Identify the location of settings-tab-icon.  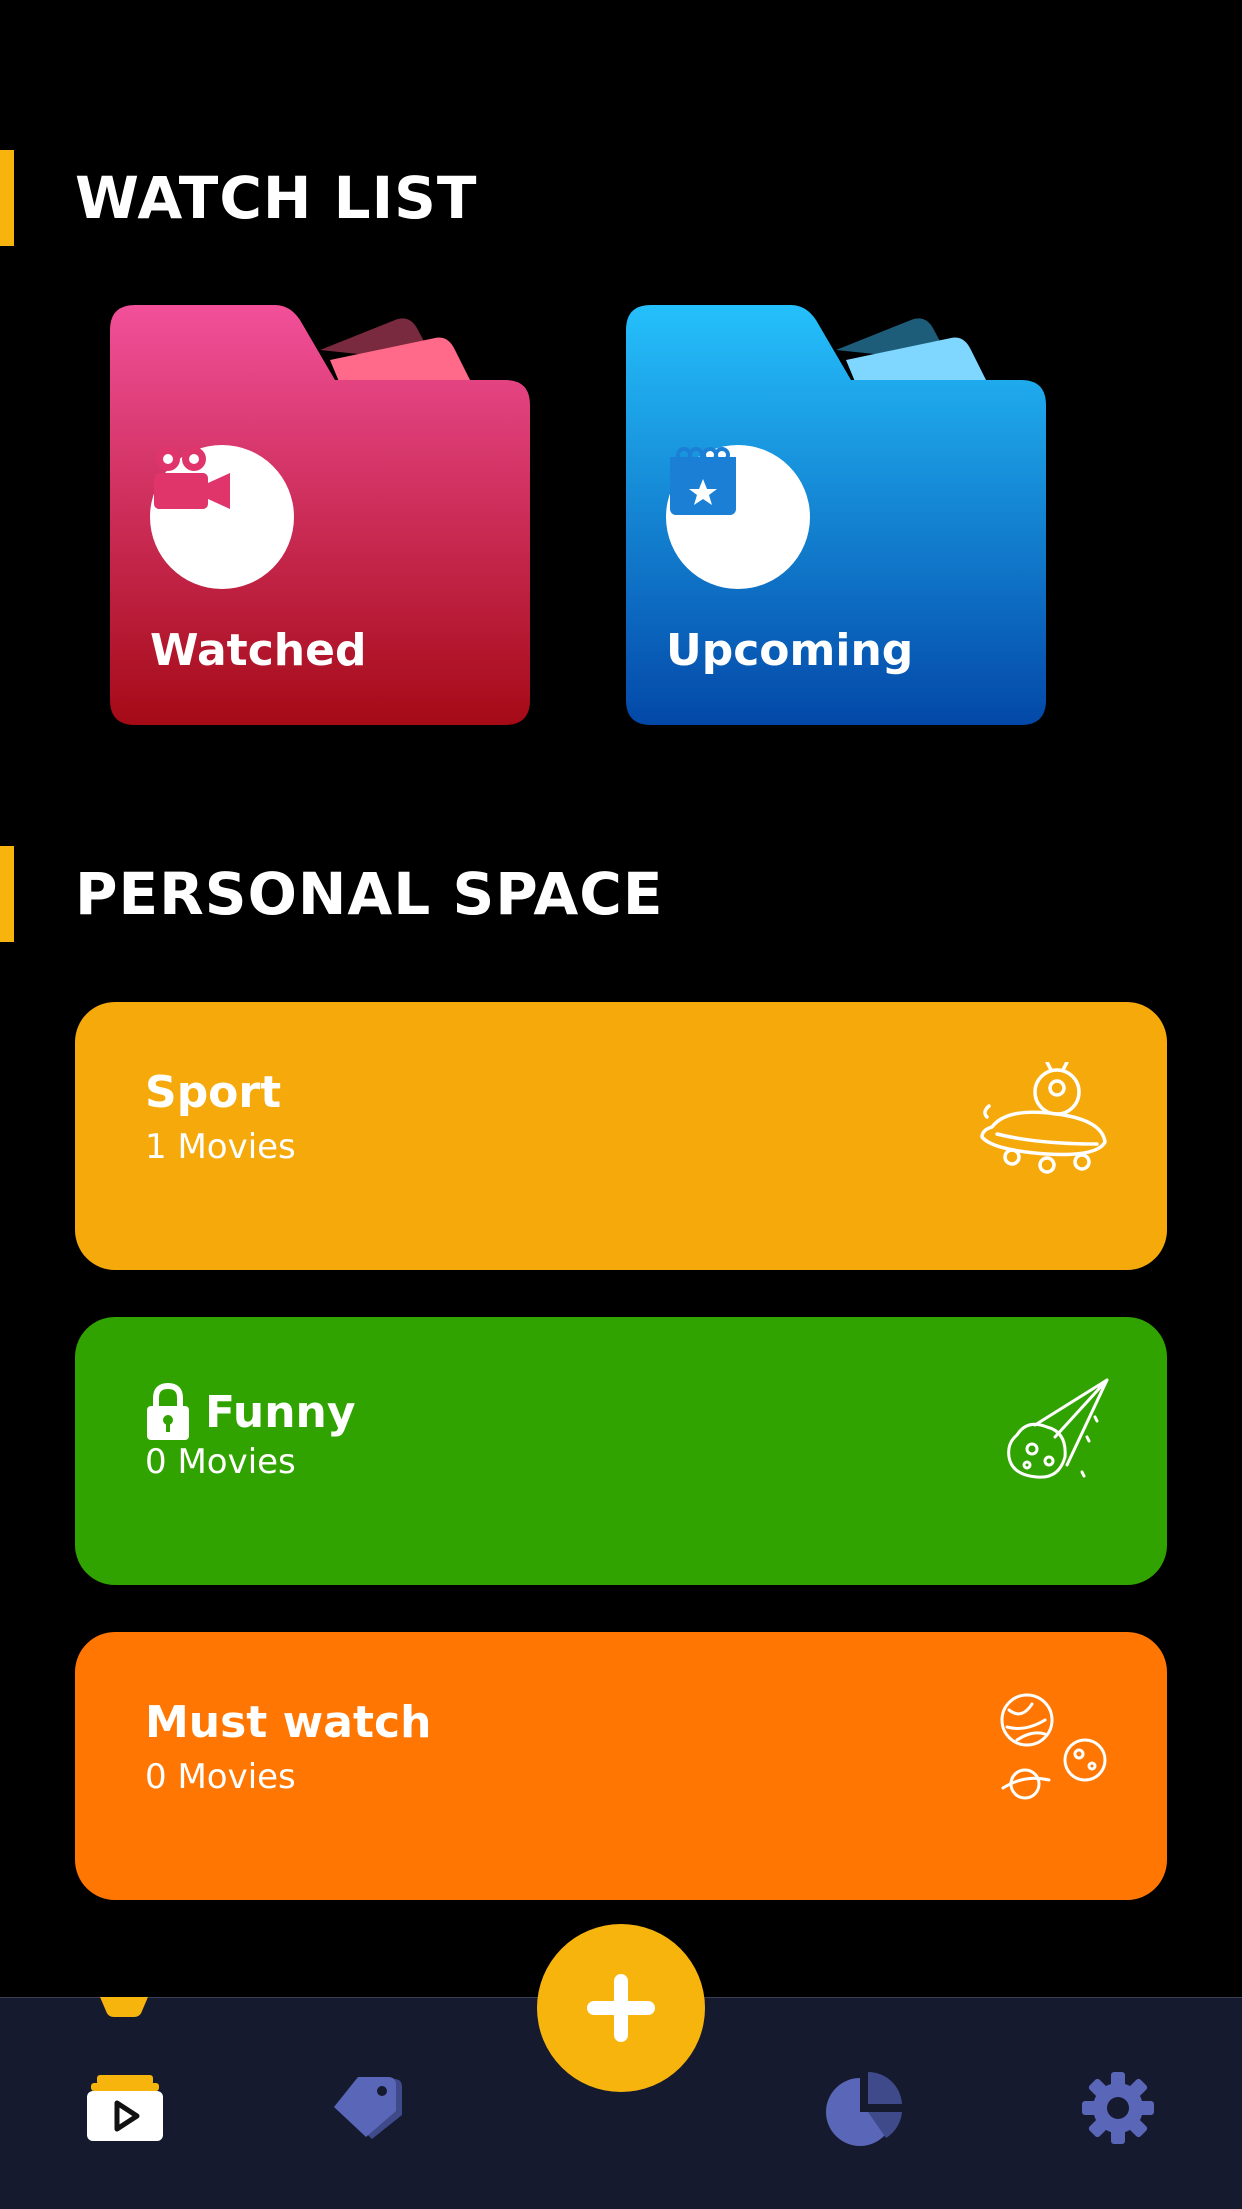
(1118, 2108).